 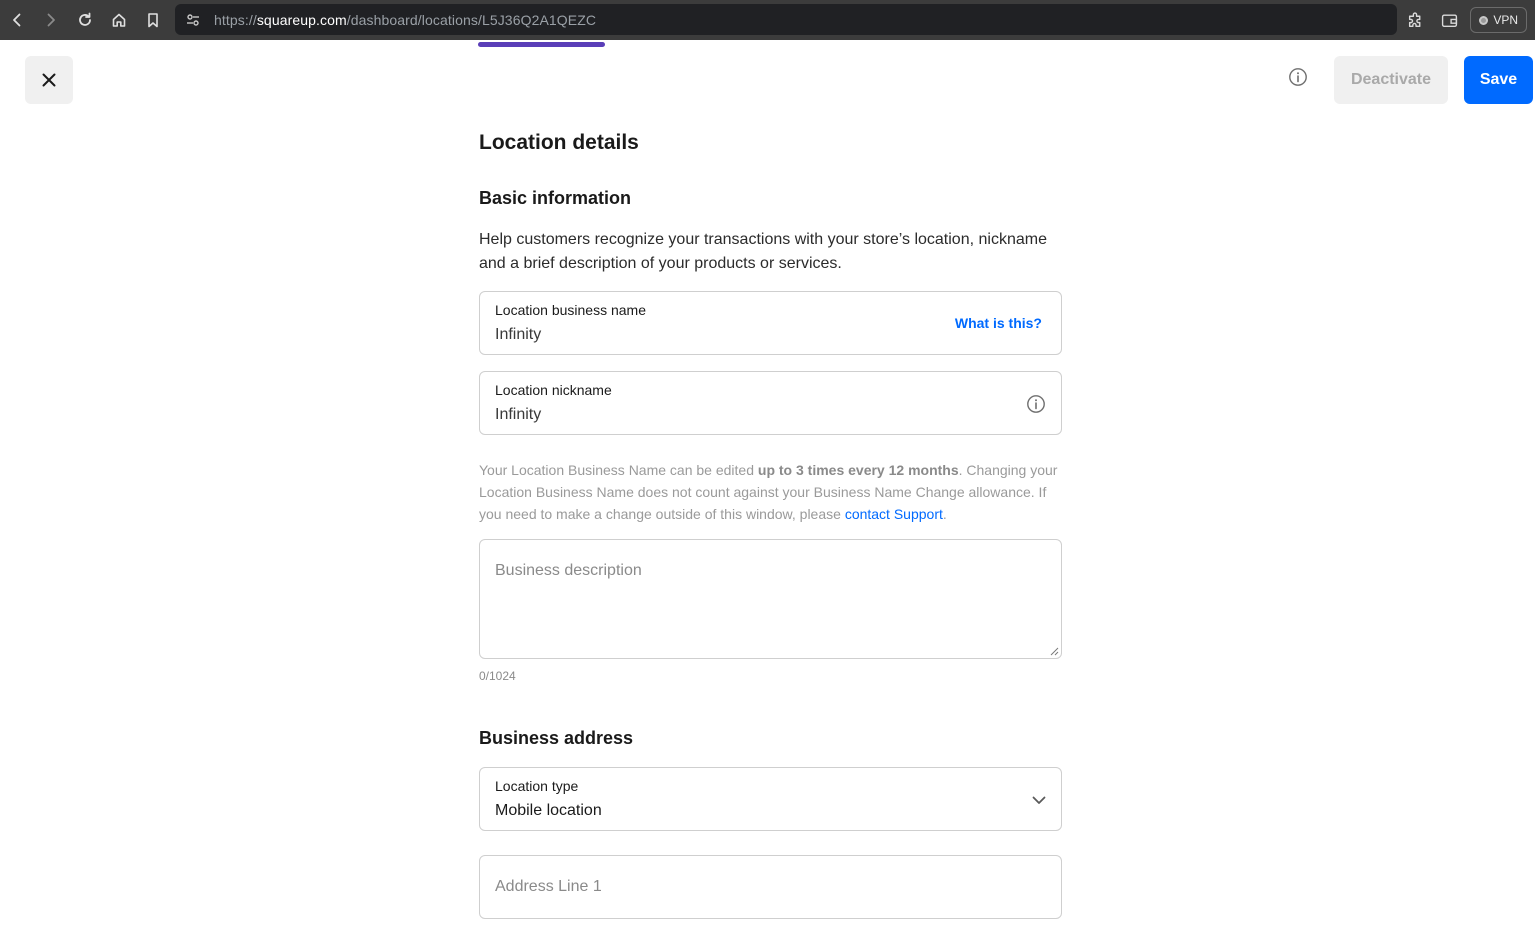 I want to click on save-button: Save, so click(x=1498, y=80).